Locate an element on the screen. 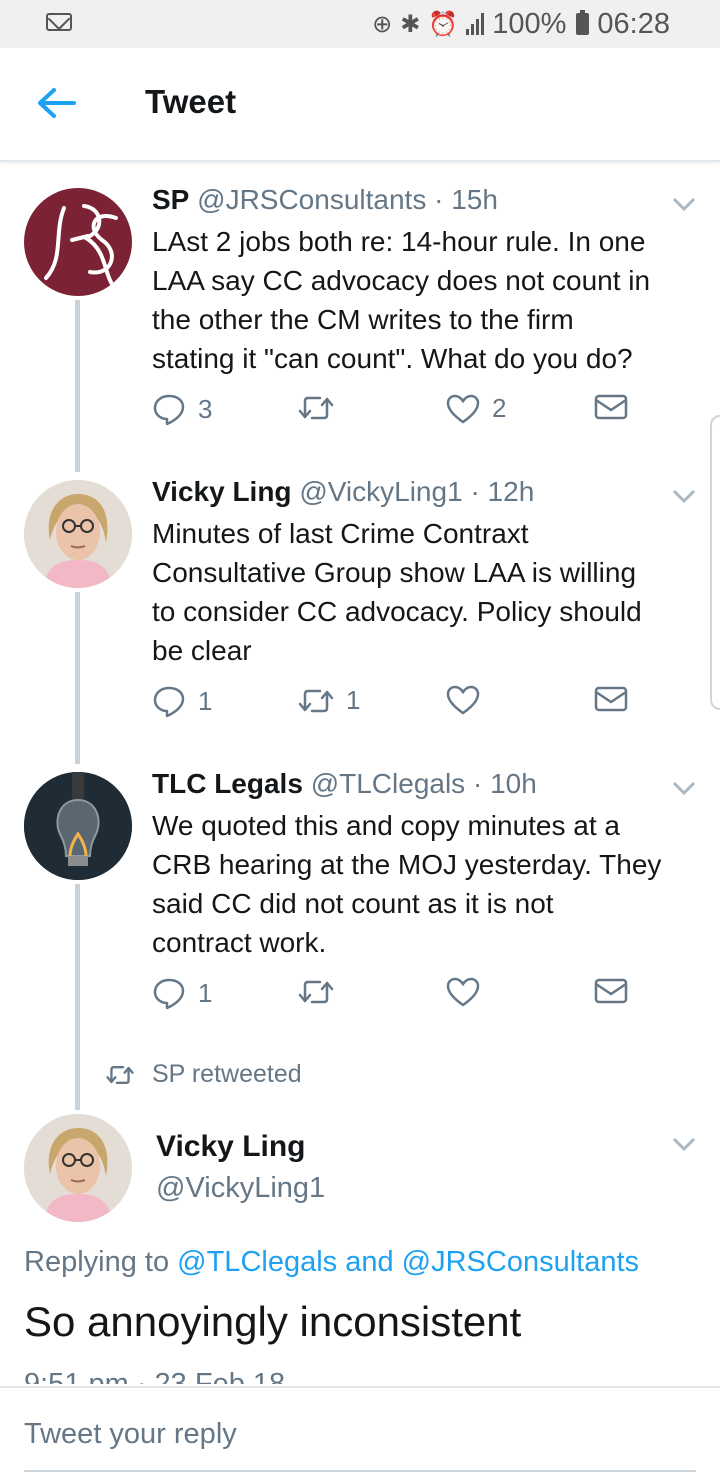 The height and width of the screenshot is (1482, 720). tweet-actions: 3 2 is located at coordinates (392, 413).